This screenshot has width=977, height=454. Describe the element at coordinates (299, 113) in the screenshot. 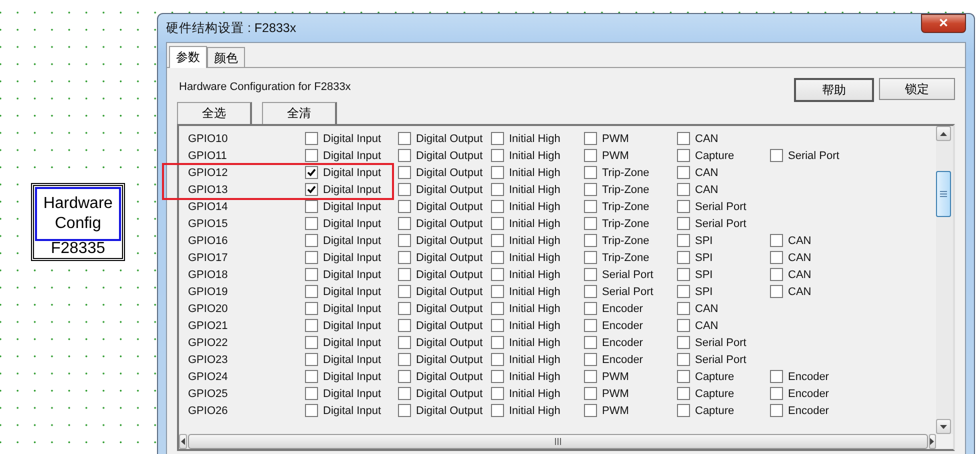

I see `select-button: 全清` at that location.